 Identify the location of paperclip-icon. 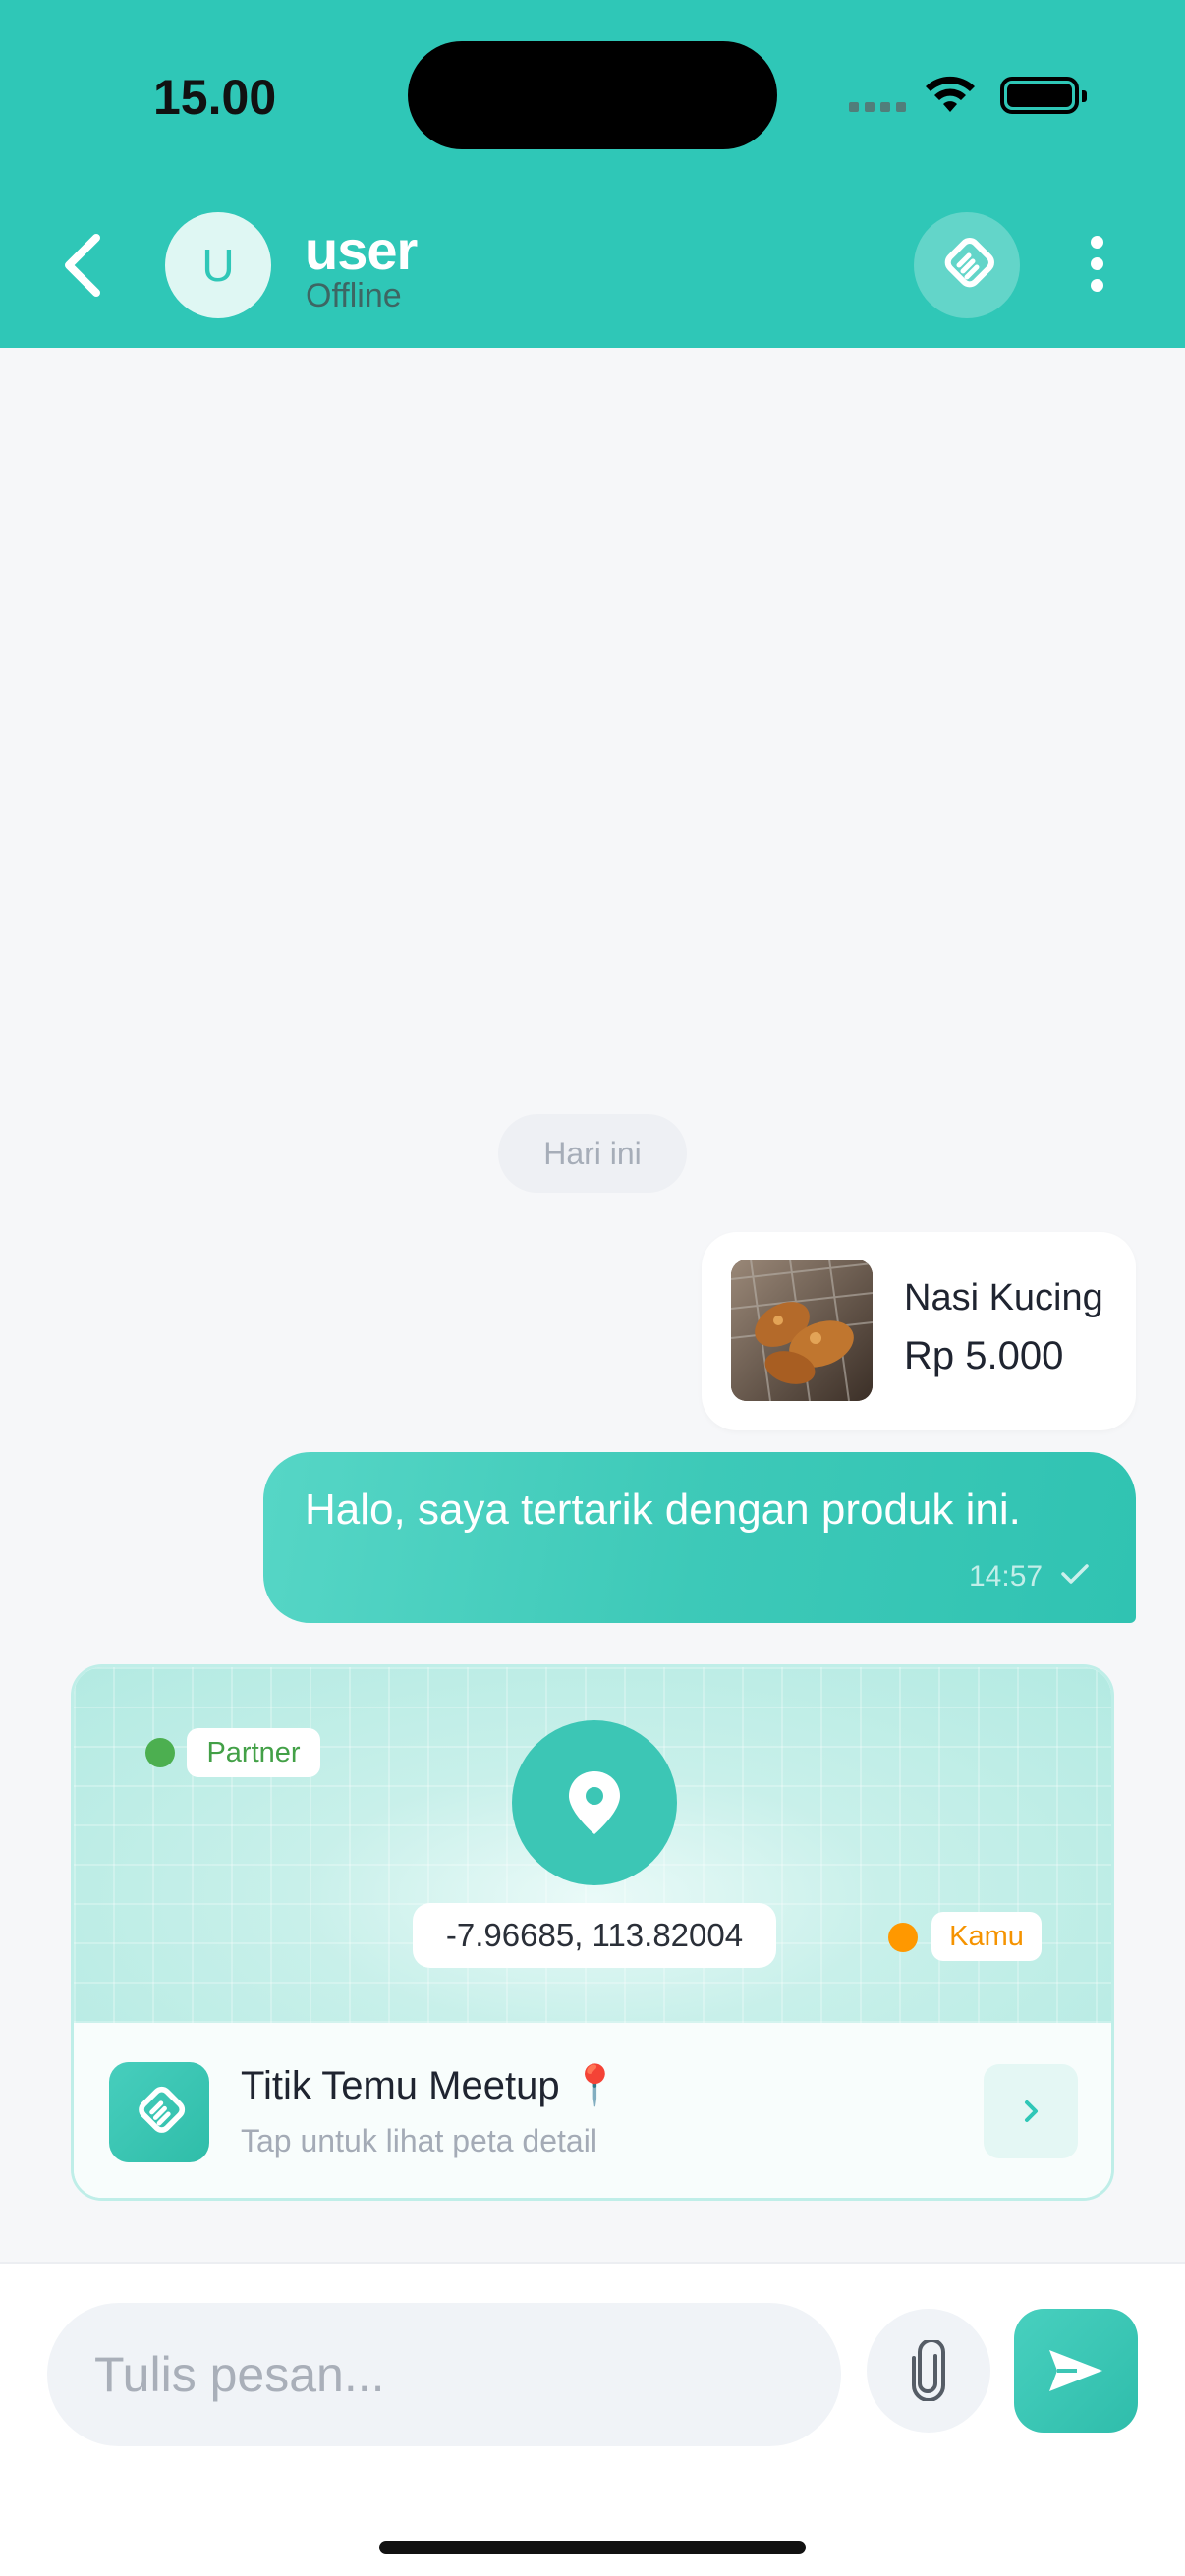
(929, 2370).